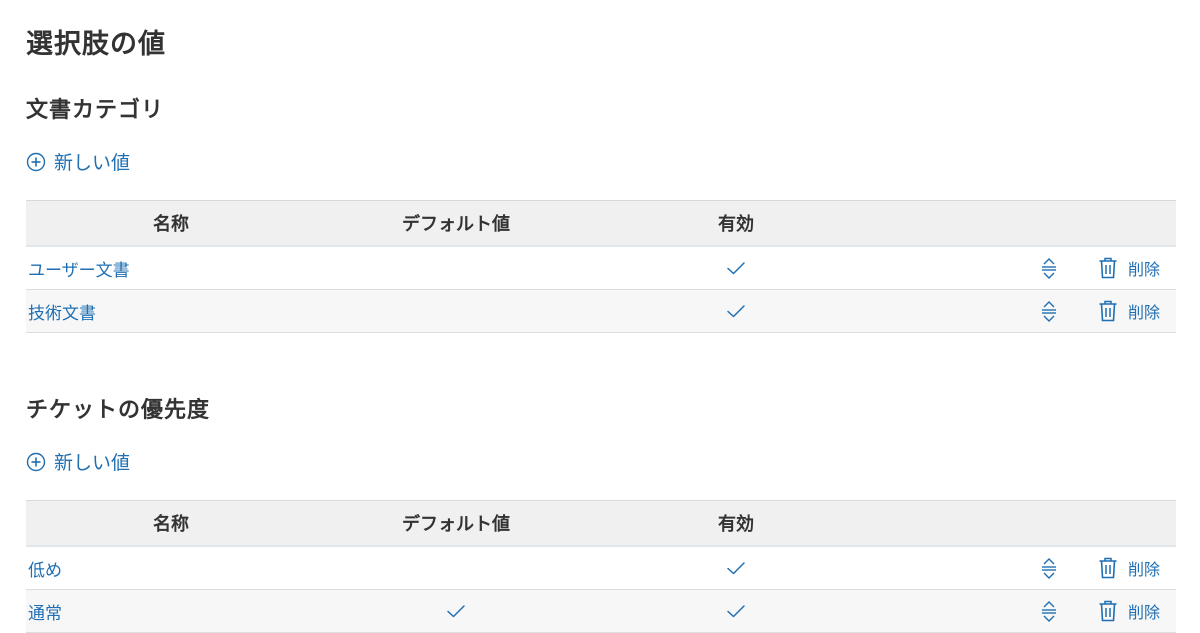 Image resolution: width=1200 pixels, height=633 pixels. Describe the element at coordinates (171, 611) in the screenshot. I see `value-name-link: 通常` at that location.